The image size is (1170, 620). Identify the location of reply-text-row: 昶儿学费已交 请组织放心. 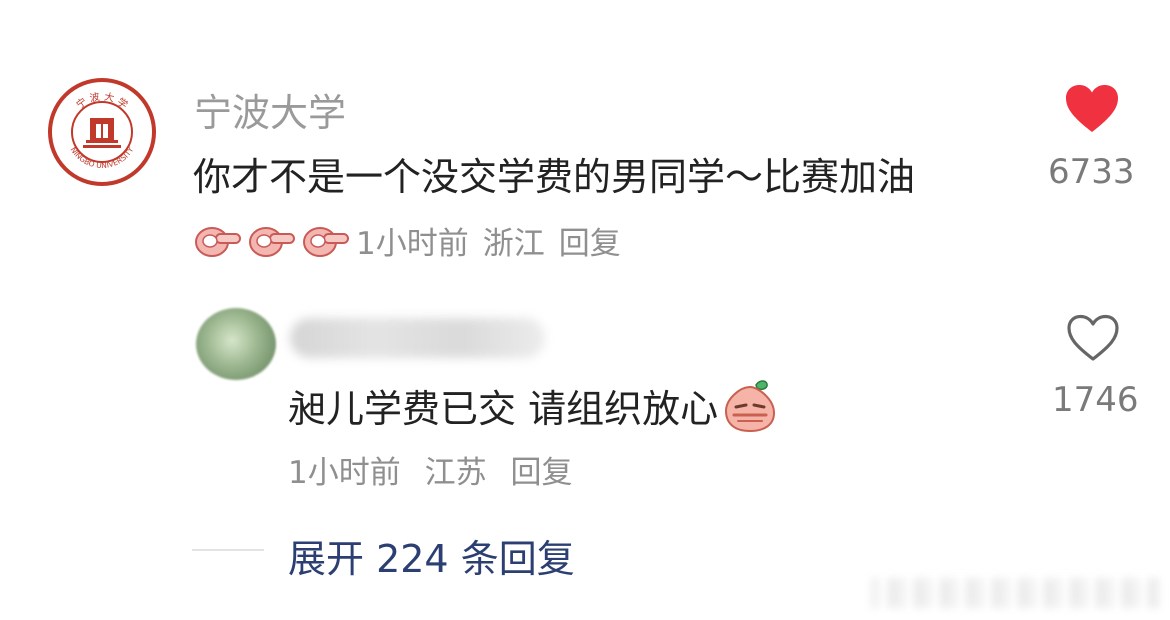
(534, 405).